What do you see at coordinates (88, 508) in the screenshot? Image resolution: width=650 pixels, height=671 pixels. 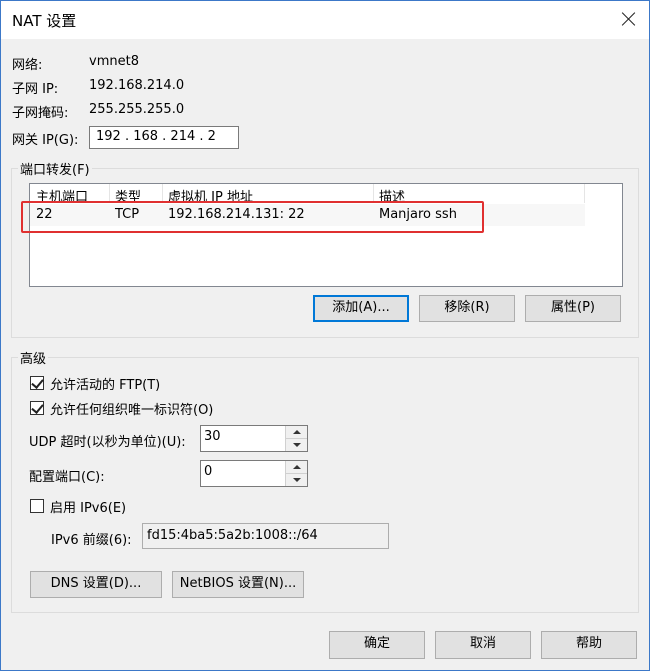 I see `enable-ipv6-label: 启用 IPv6(E)` at bounding box center [88, 508].